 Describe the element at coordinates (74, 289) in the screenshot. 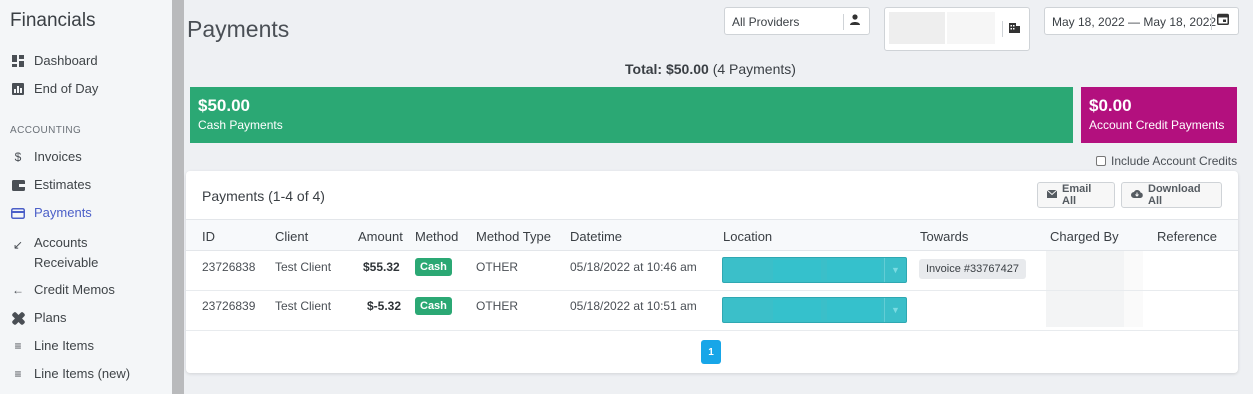

I see `sidebar-item-label: Credit Memos` at that location.